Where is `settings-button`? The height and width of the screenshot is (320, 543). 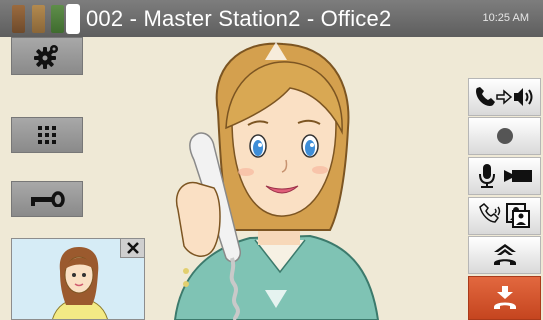 settings-button is located at coordinates (47, 56).